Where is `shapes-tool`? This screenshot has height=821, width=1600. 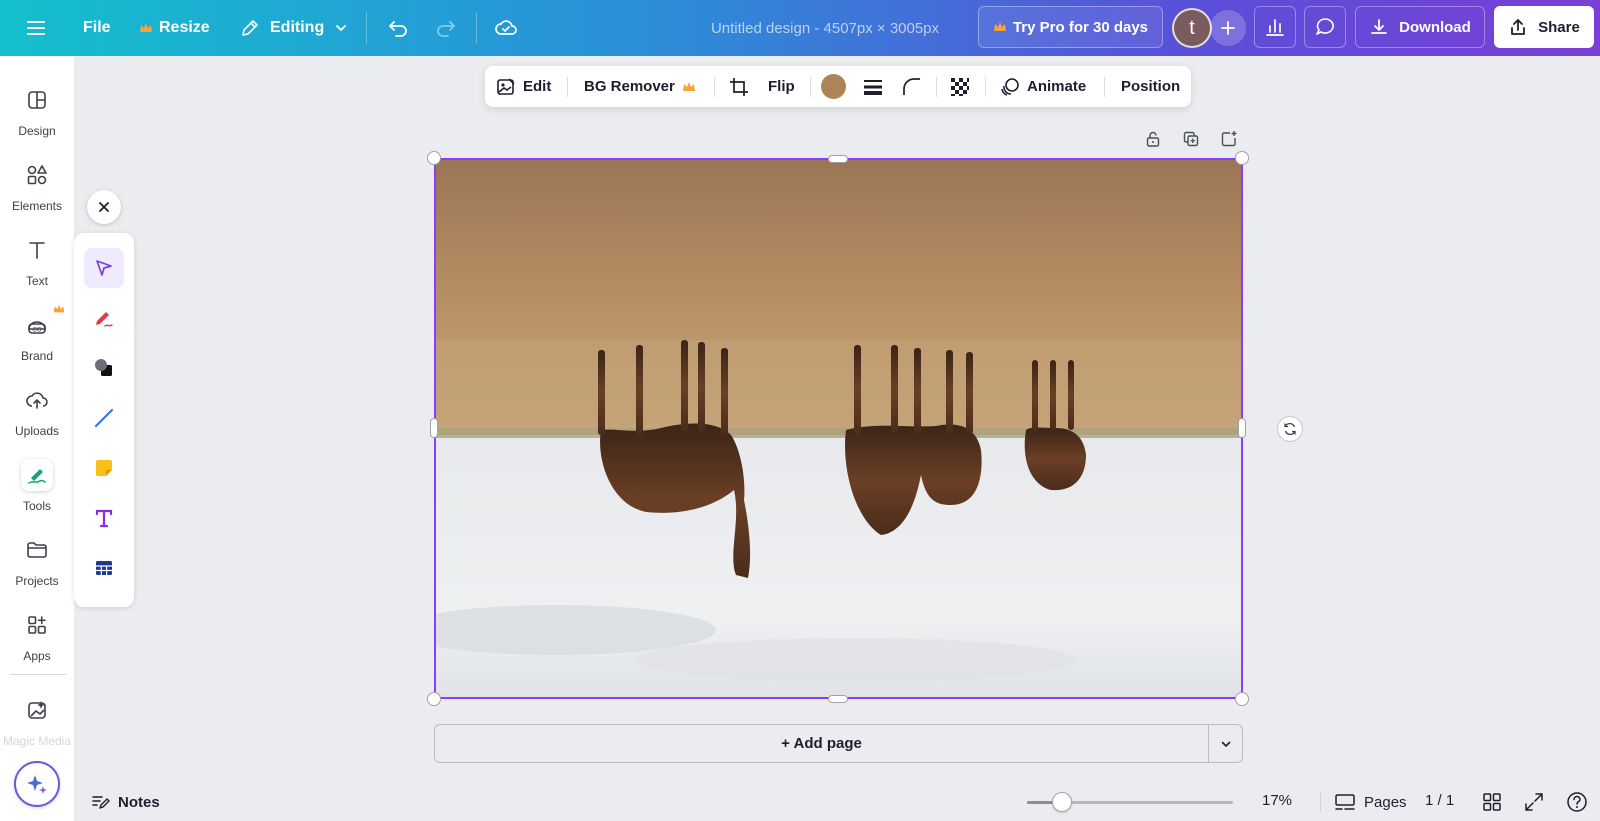
shapes-tool is located at coordinates (104, 368).